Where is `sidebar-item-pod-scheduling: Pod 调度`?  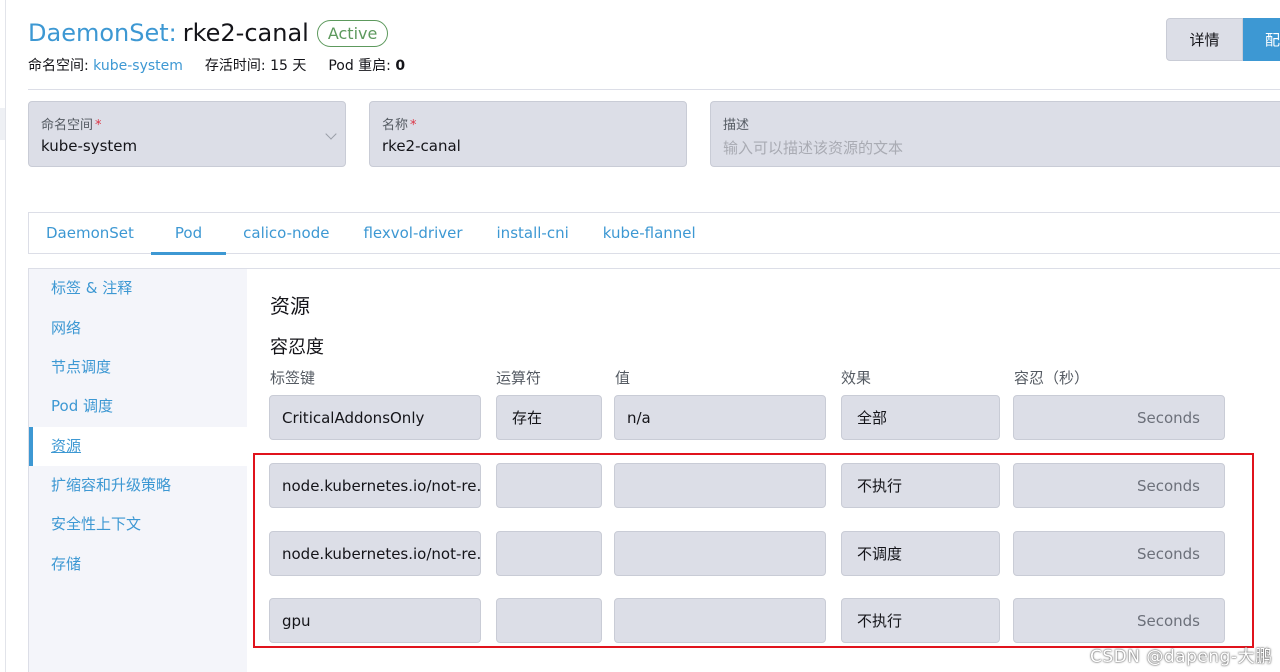
sidebar-item-pod-scheduling: Pod 调度 is located at coordinates (138, 406).